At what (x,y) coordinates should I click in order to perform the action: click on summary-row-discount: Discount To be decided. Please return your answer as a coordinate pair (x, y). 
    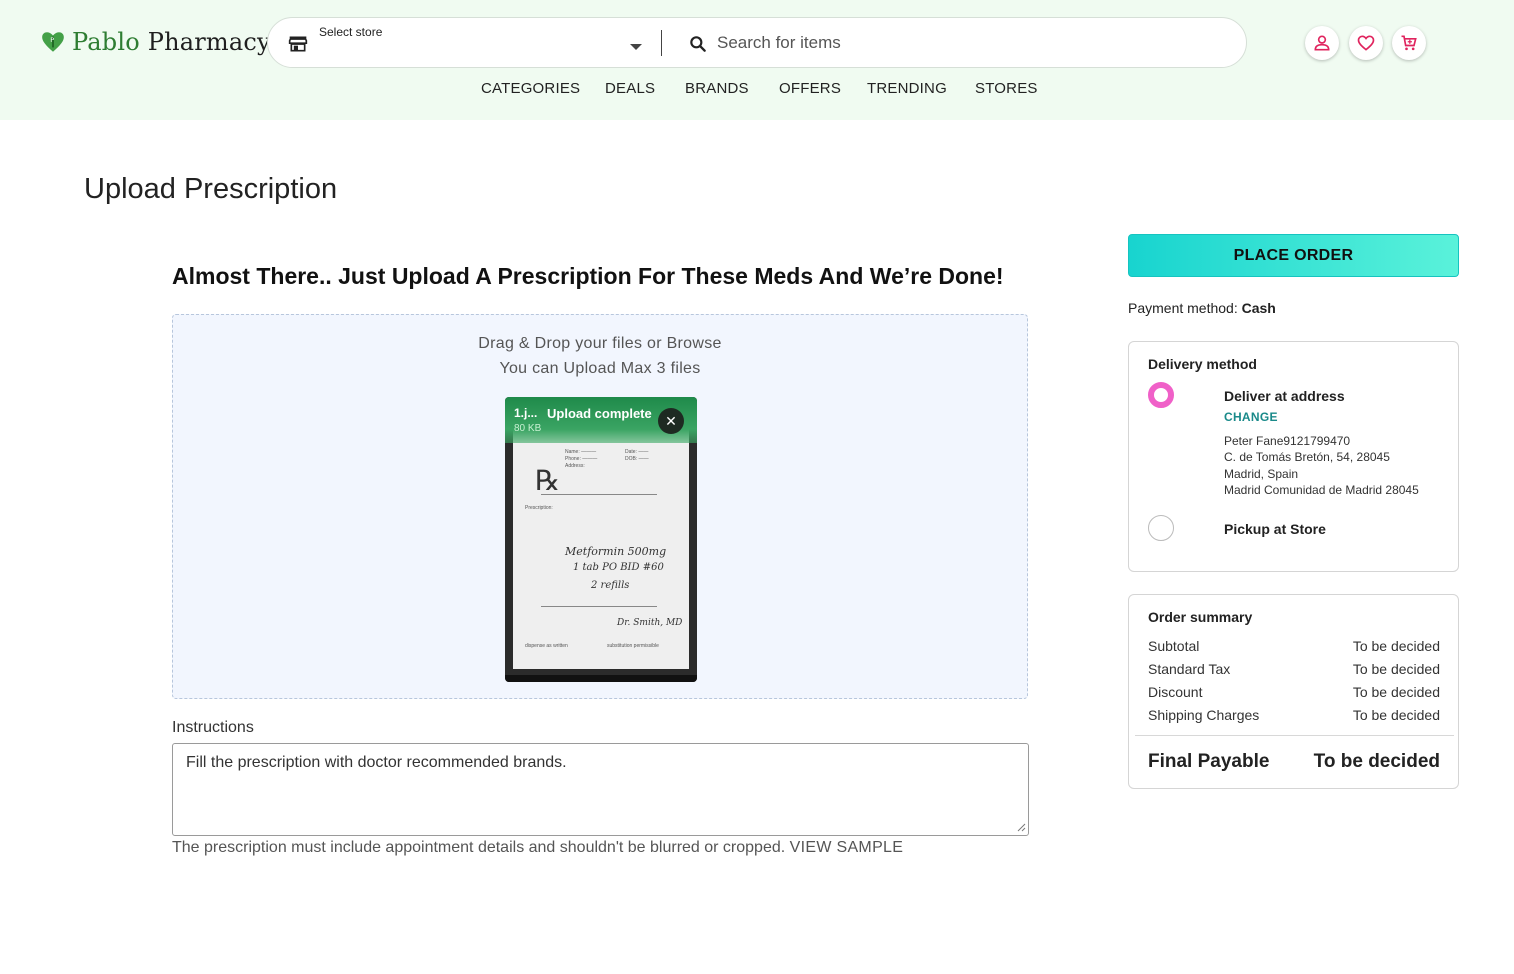
    Looking at the image, I should click on (1294, 692).